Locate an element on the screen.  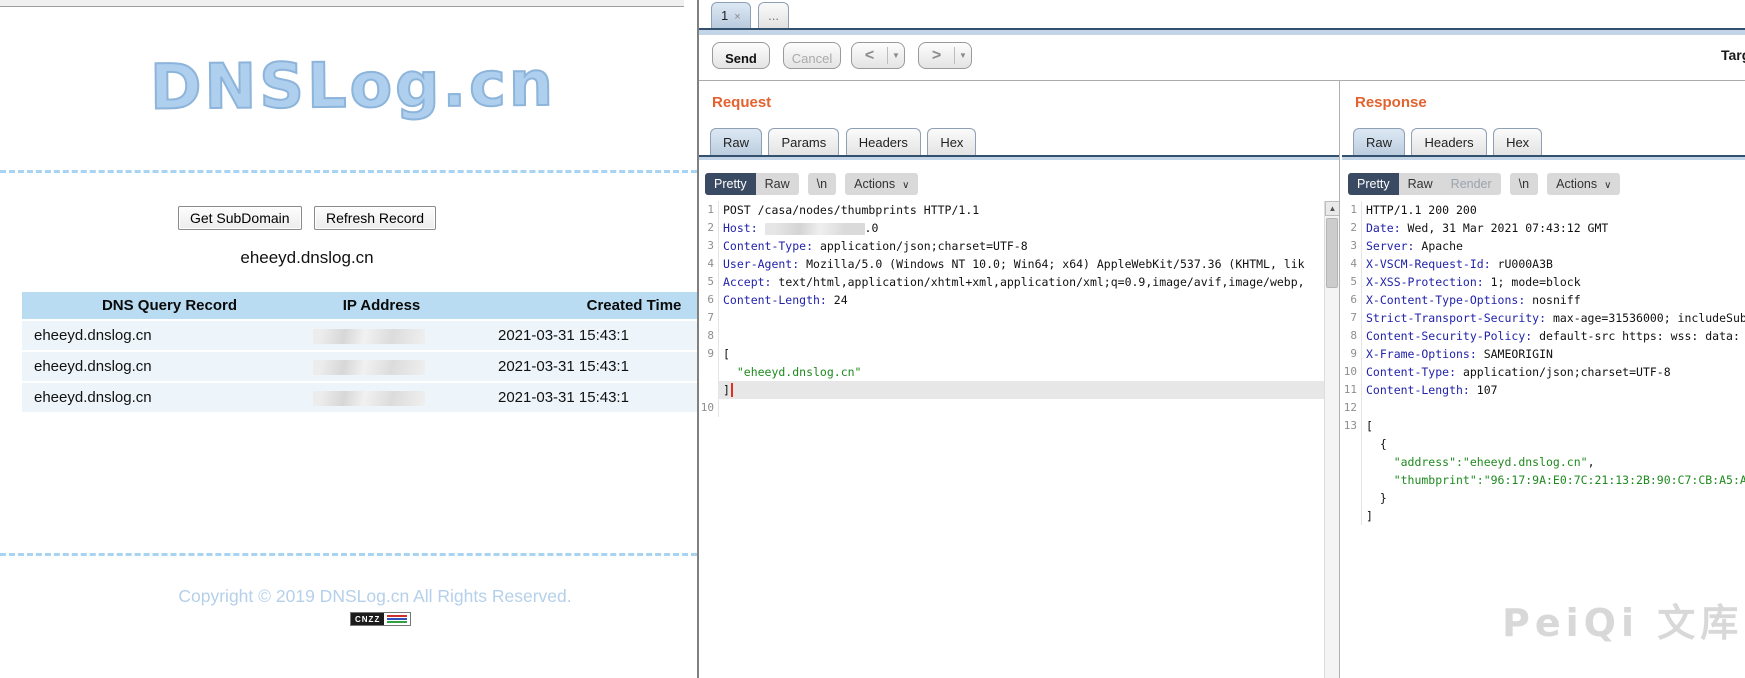
code-segment: 107 is located at coordinates (1487, 390).